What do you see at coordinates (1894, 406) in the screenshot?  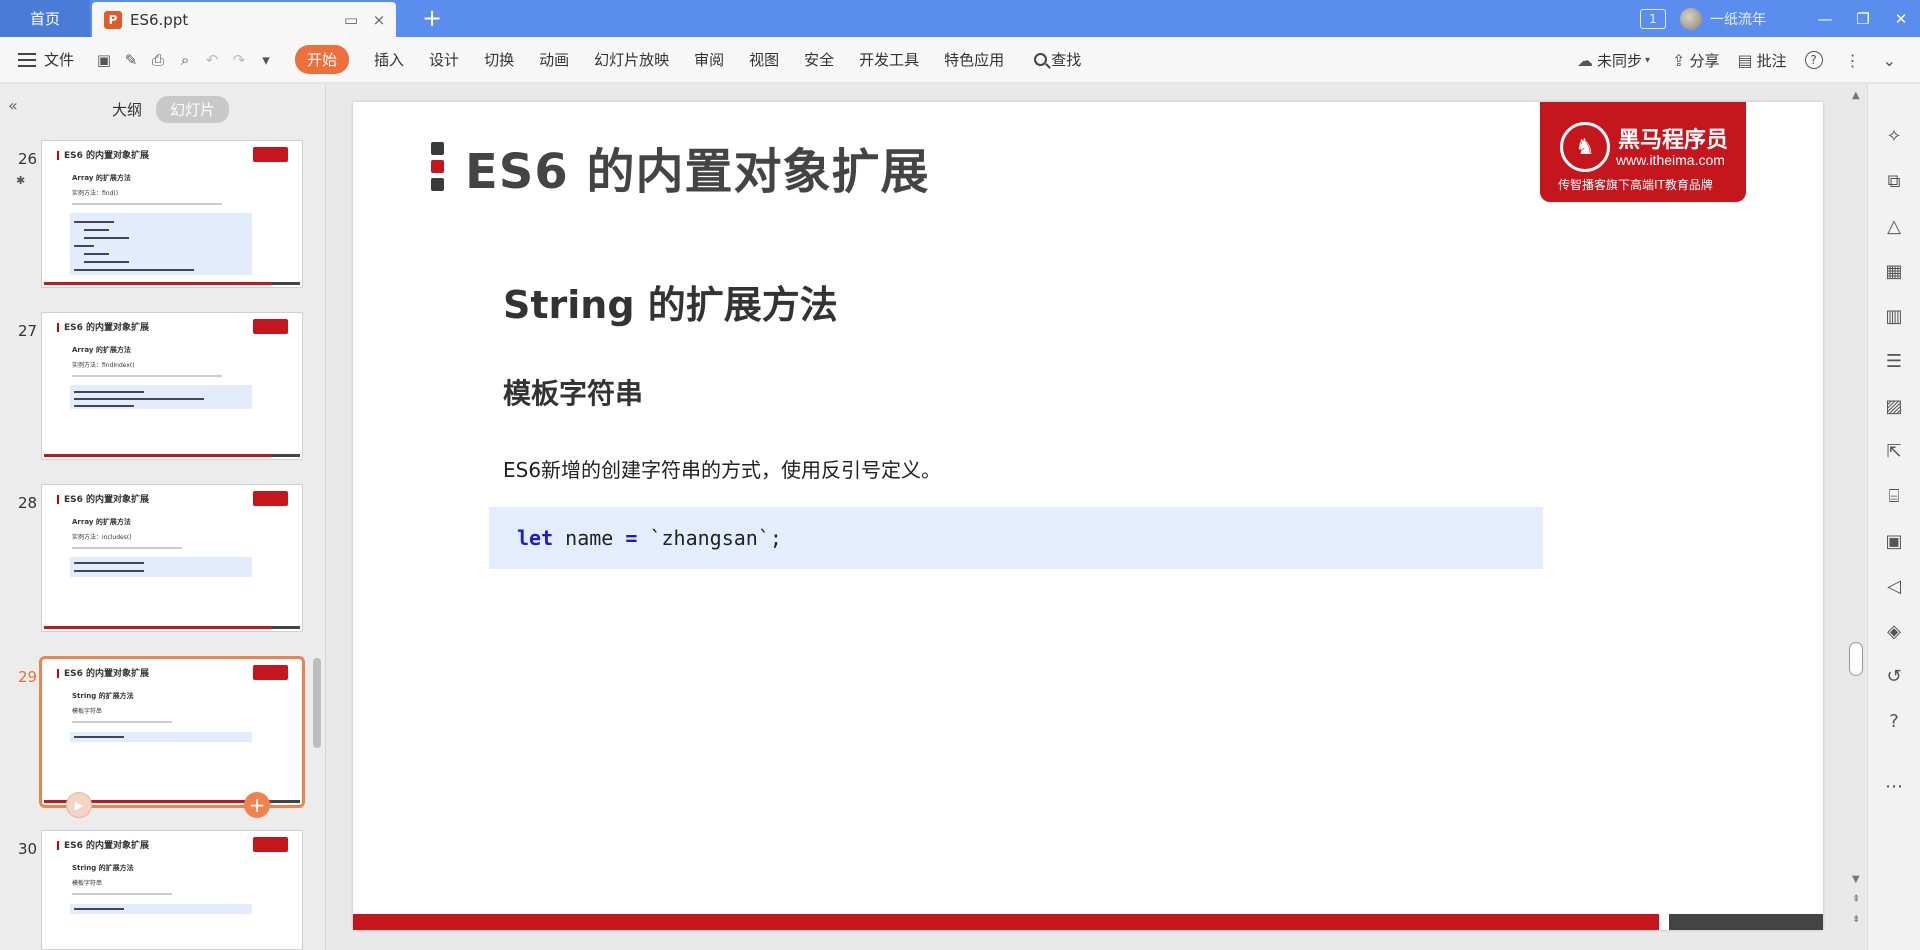 I see `picture-icon: ▨` at bounding box center [1894, 406].